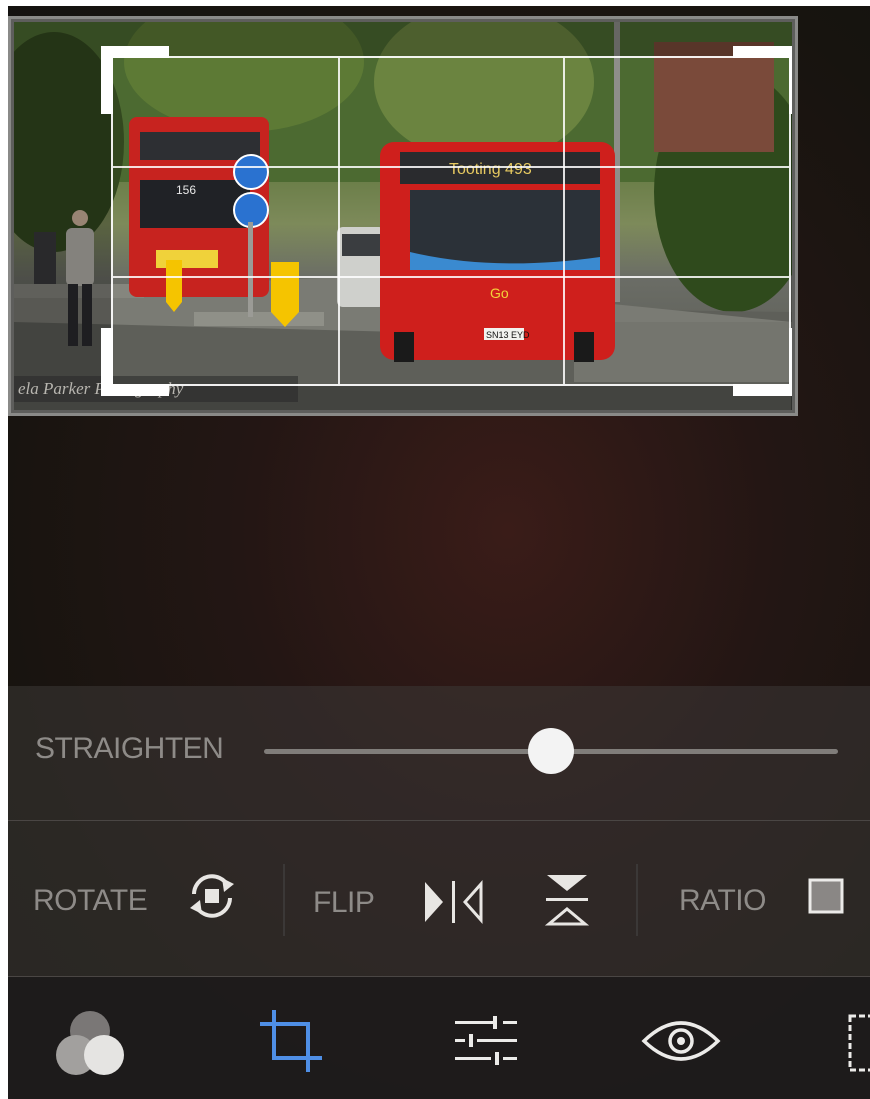  I want to click on ratio-label: RATIO, so click(722, 900).